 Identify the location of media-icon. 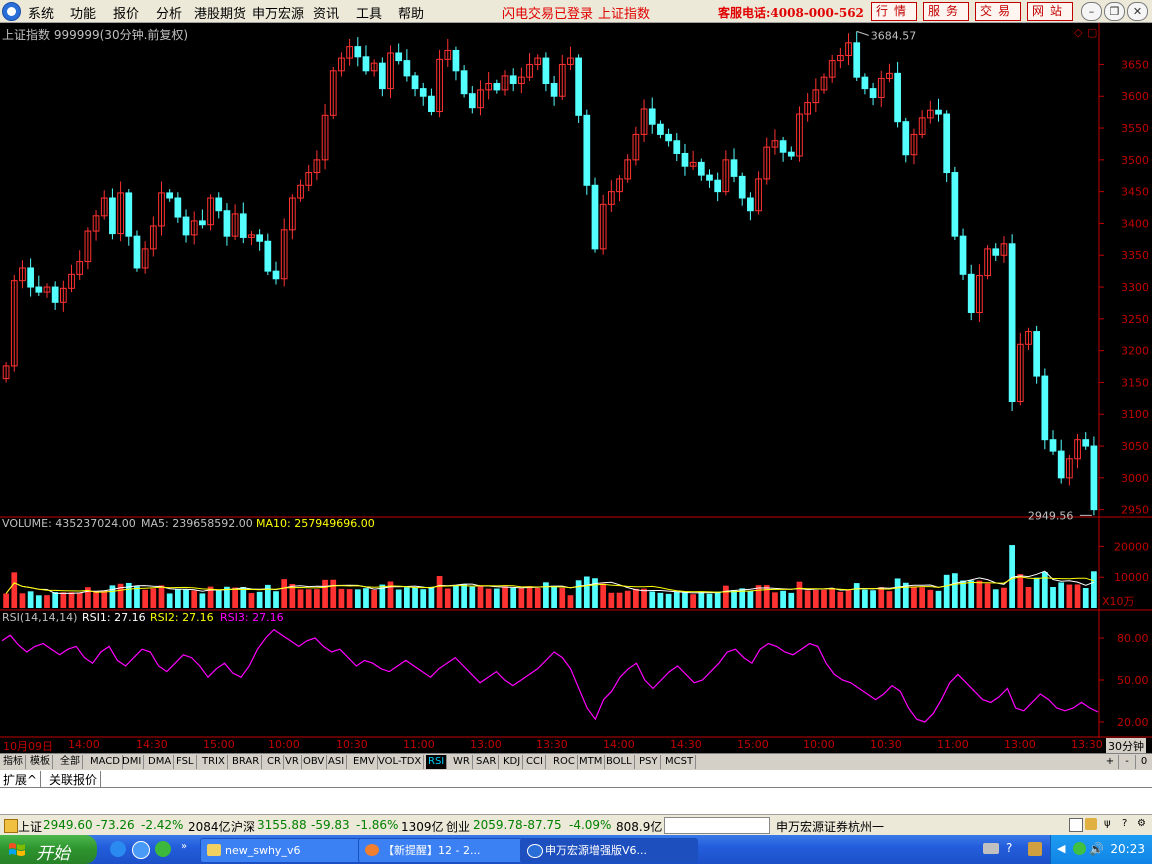
(1079, 848).